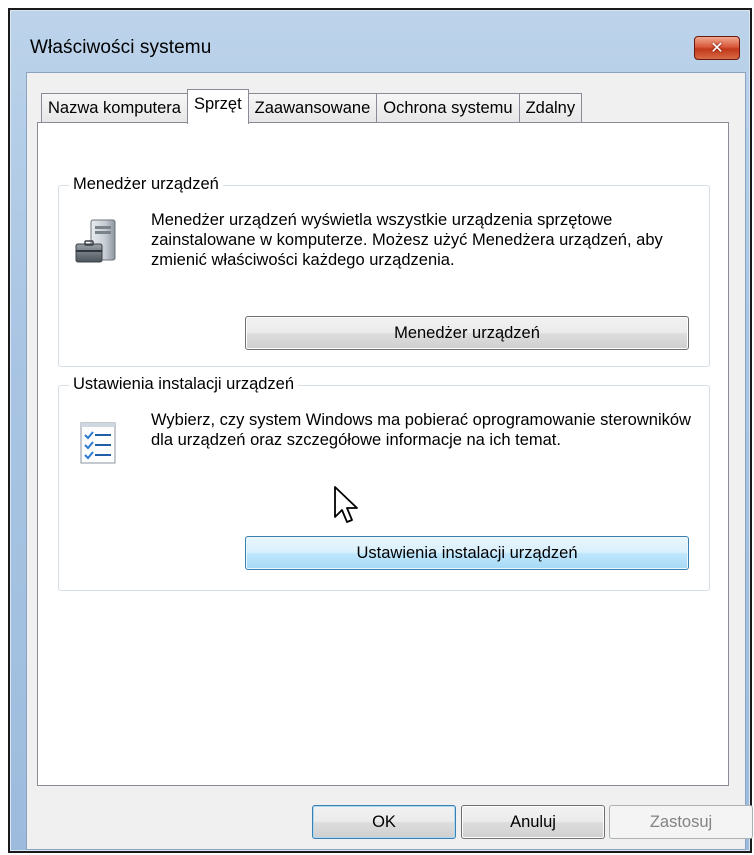  What do you see at coordinates (448, 108) in the screenshot?
I see `tab-system-protection: Ochrona systemu` at bounding box center [448, 108].